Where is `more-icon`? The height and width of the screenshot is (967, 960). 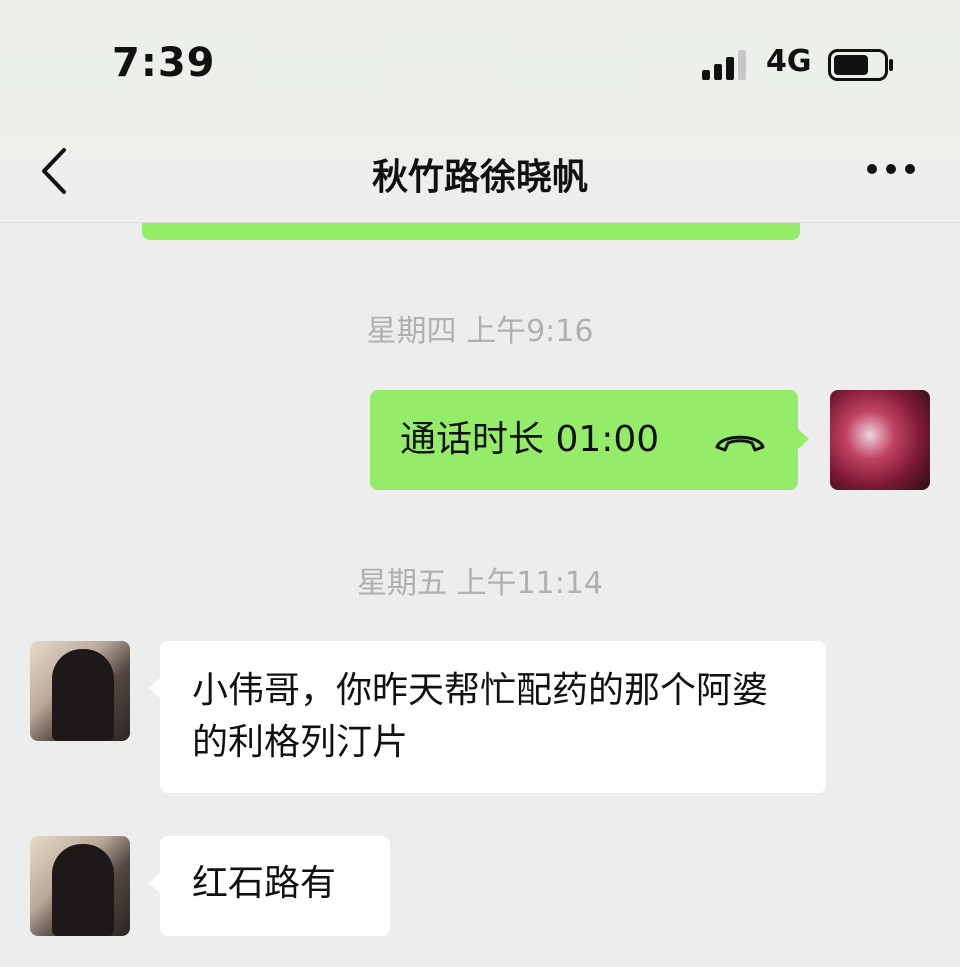 more-icon is located at coordinates (891, 169).